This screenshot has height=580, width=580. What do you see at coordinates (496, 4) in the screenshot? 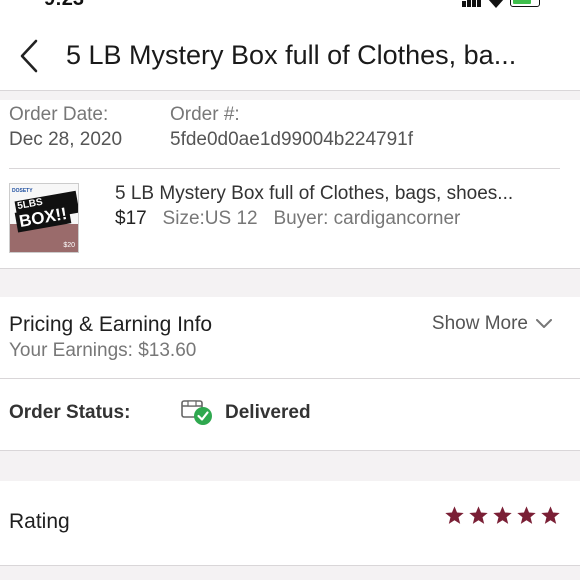
I see `wifi-icon` at bounding box center [496, 4].